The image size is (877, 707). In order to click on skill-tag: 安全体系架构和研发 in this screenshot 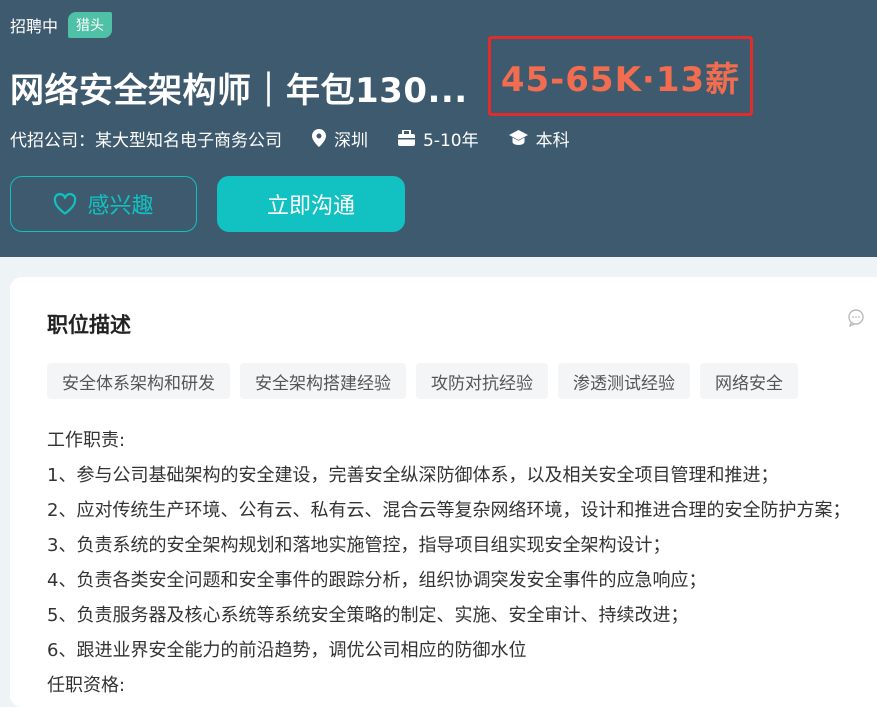, I will do `click(138, 381)`.